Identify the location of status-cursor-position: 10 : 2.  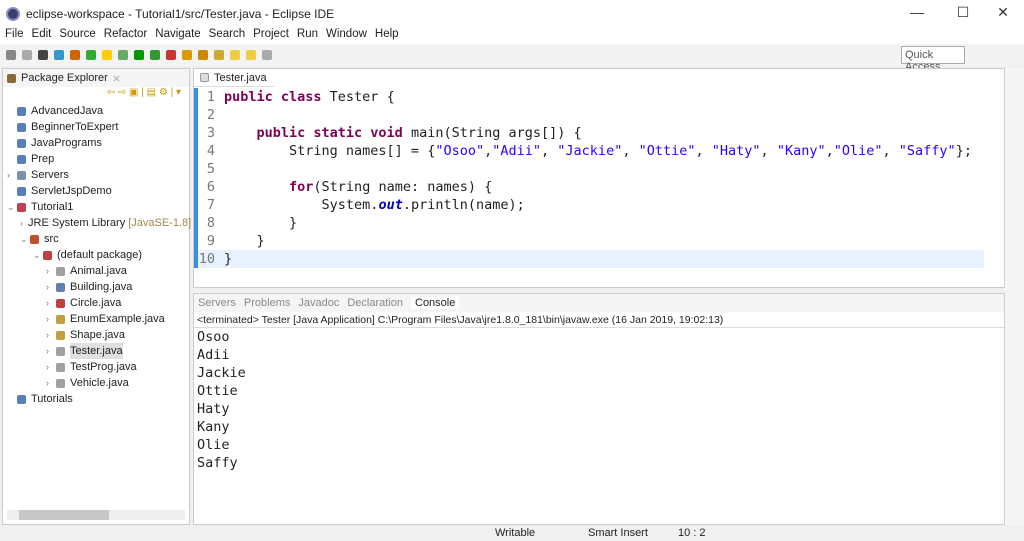
(692, 533).